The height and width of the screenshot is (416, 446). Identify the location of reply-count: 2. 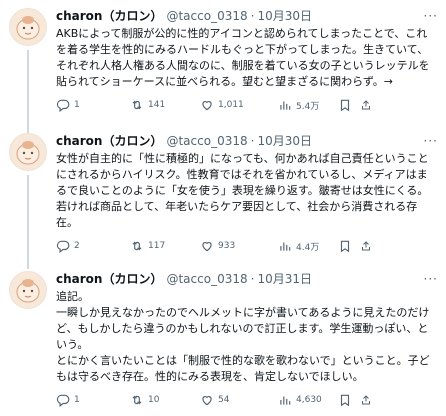
(77, 246).